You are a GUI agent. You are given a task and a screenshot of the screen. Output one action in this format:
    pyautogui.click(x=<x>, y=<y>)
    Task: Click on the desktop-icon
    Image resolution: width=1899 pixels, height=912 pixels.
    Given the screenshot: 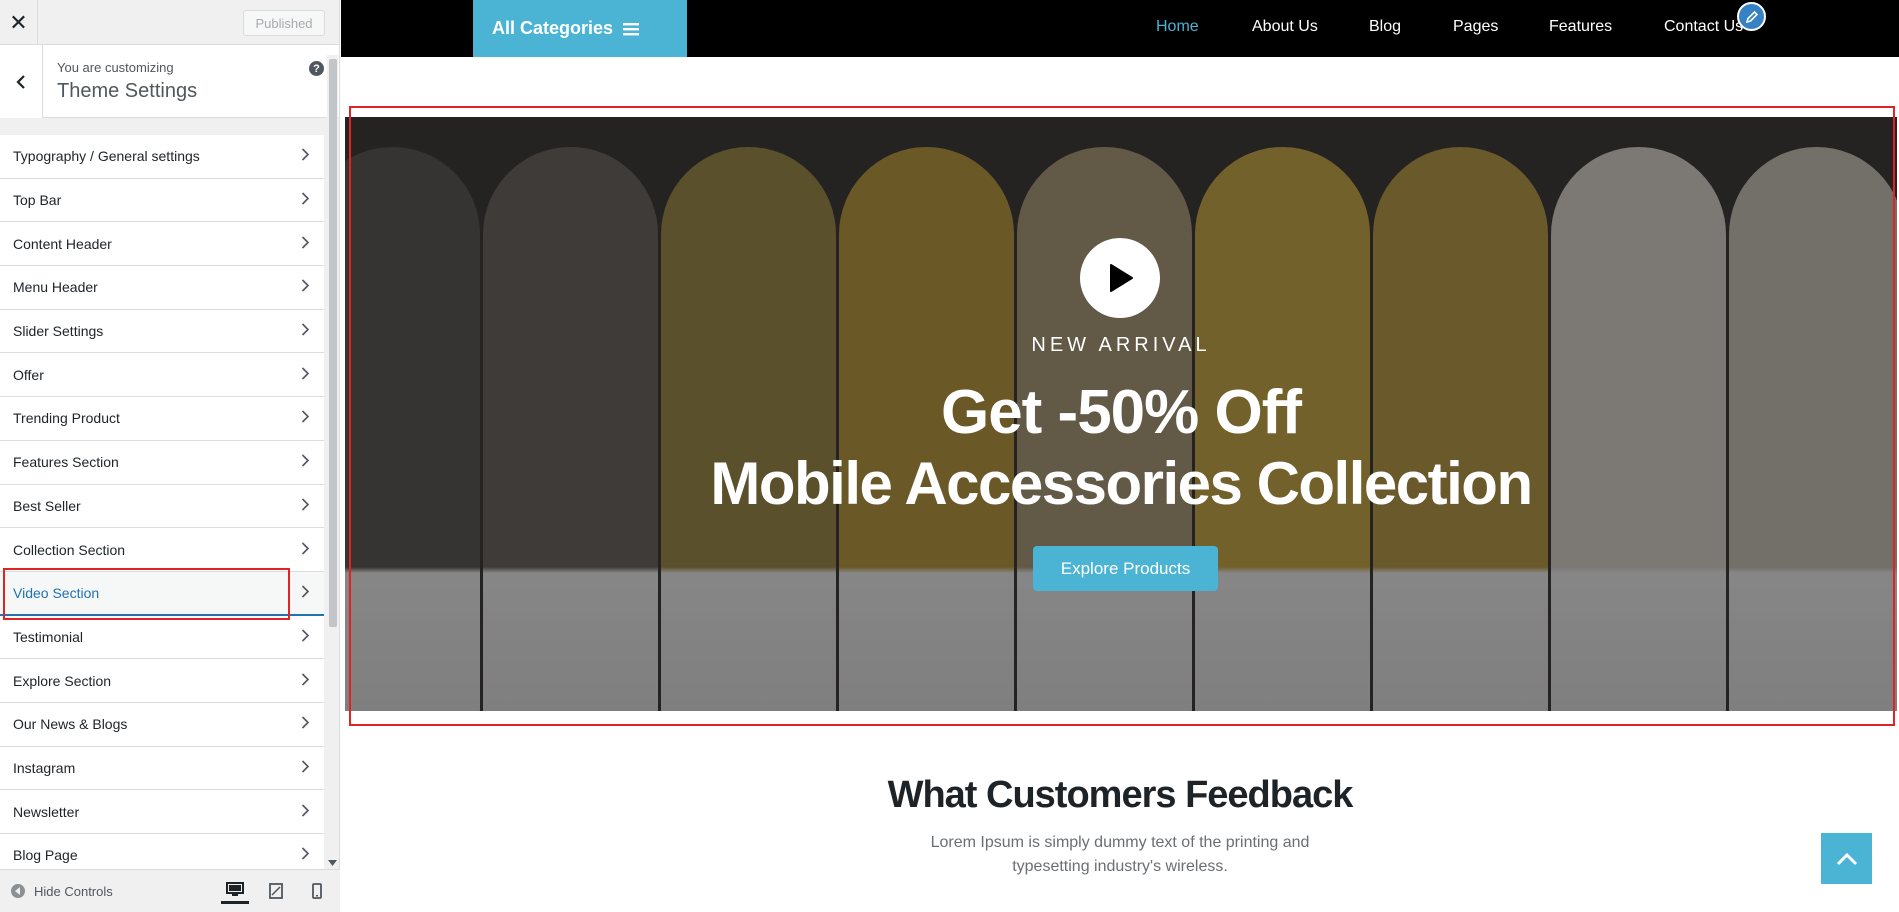 What is the action you would take?
    pyautogui.click(x=235, y=891)
    